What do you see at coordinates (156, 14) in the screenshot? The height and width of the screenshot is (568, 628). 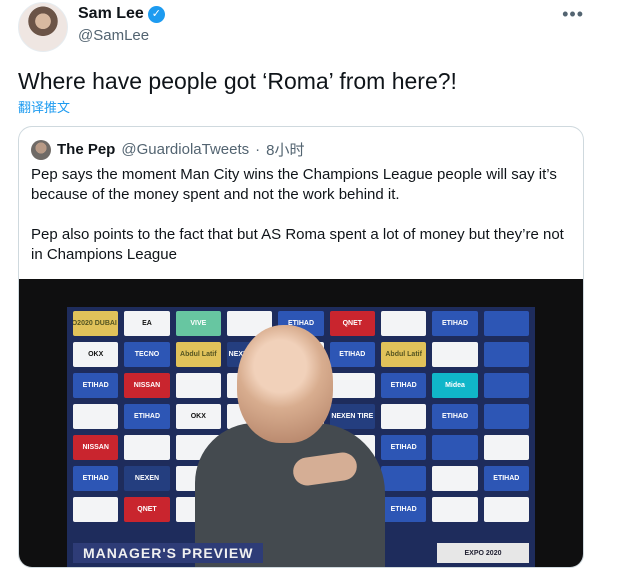 I see `verified-badge-icon: ✓` at bounding box center [156, 14].